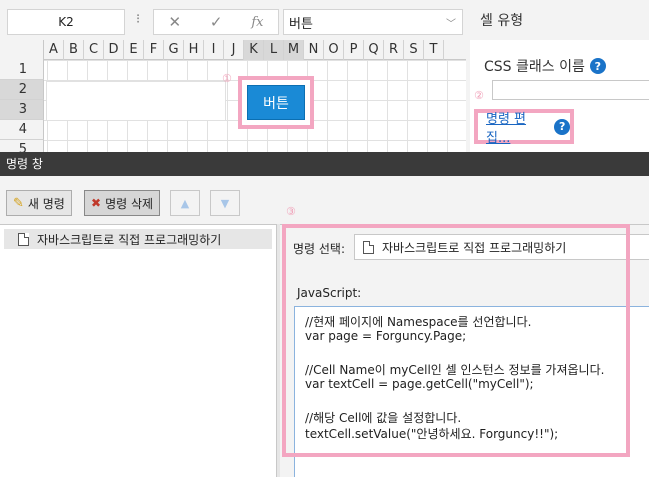 The height and width of the screenshot is (477, 649). I want to click on merged-cell, so click(136, 101).